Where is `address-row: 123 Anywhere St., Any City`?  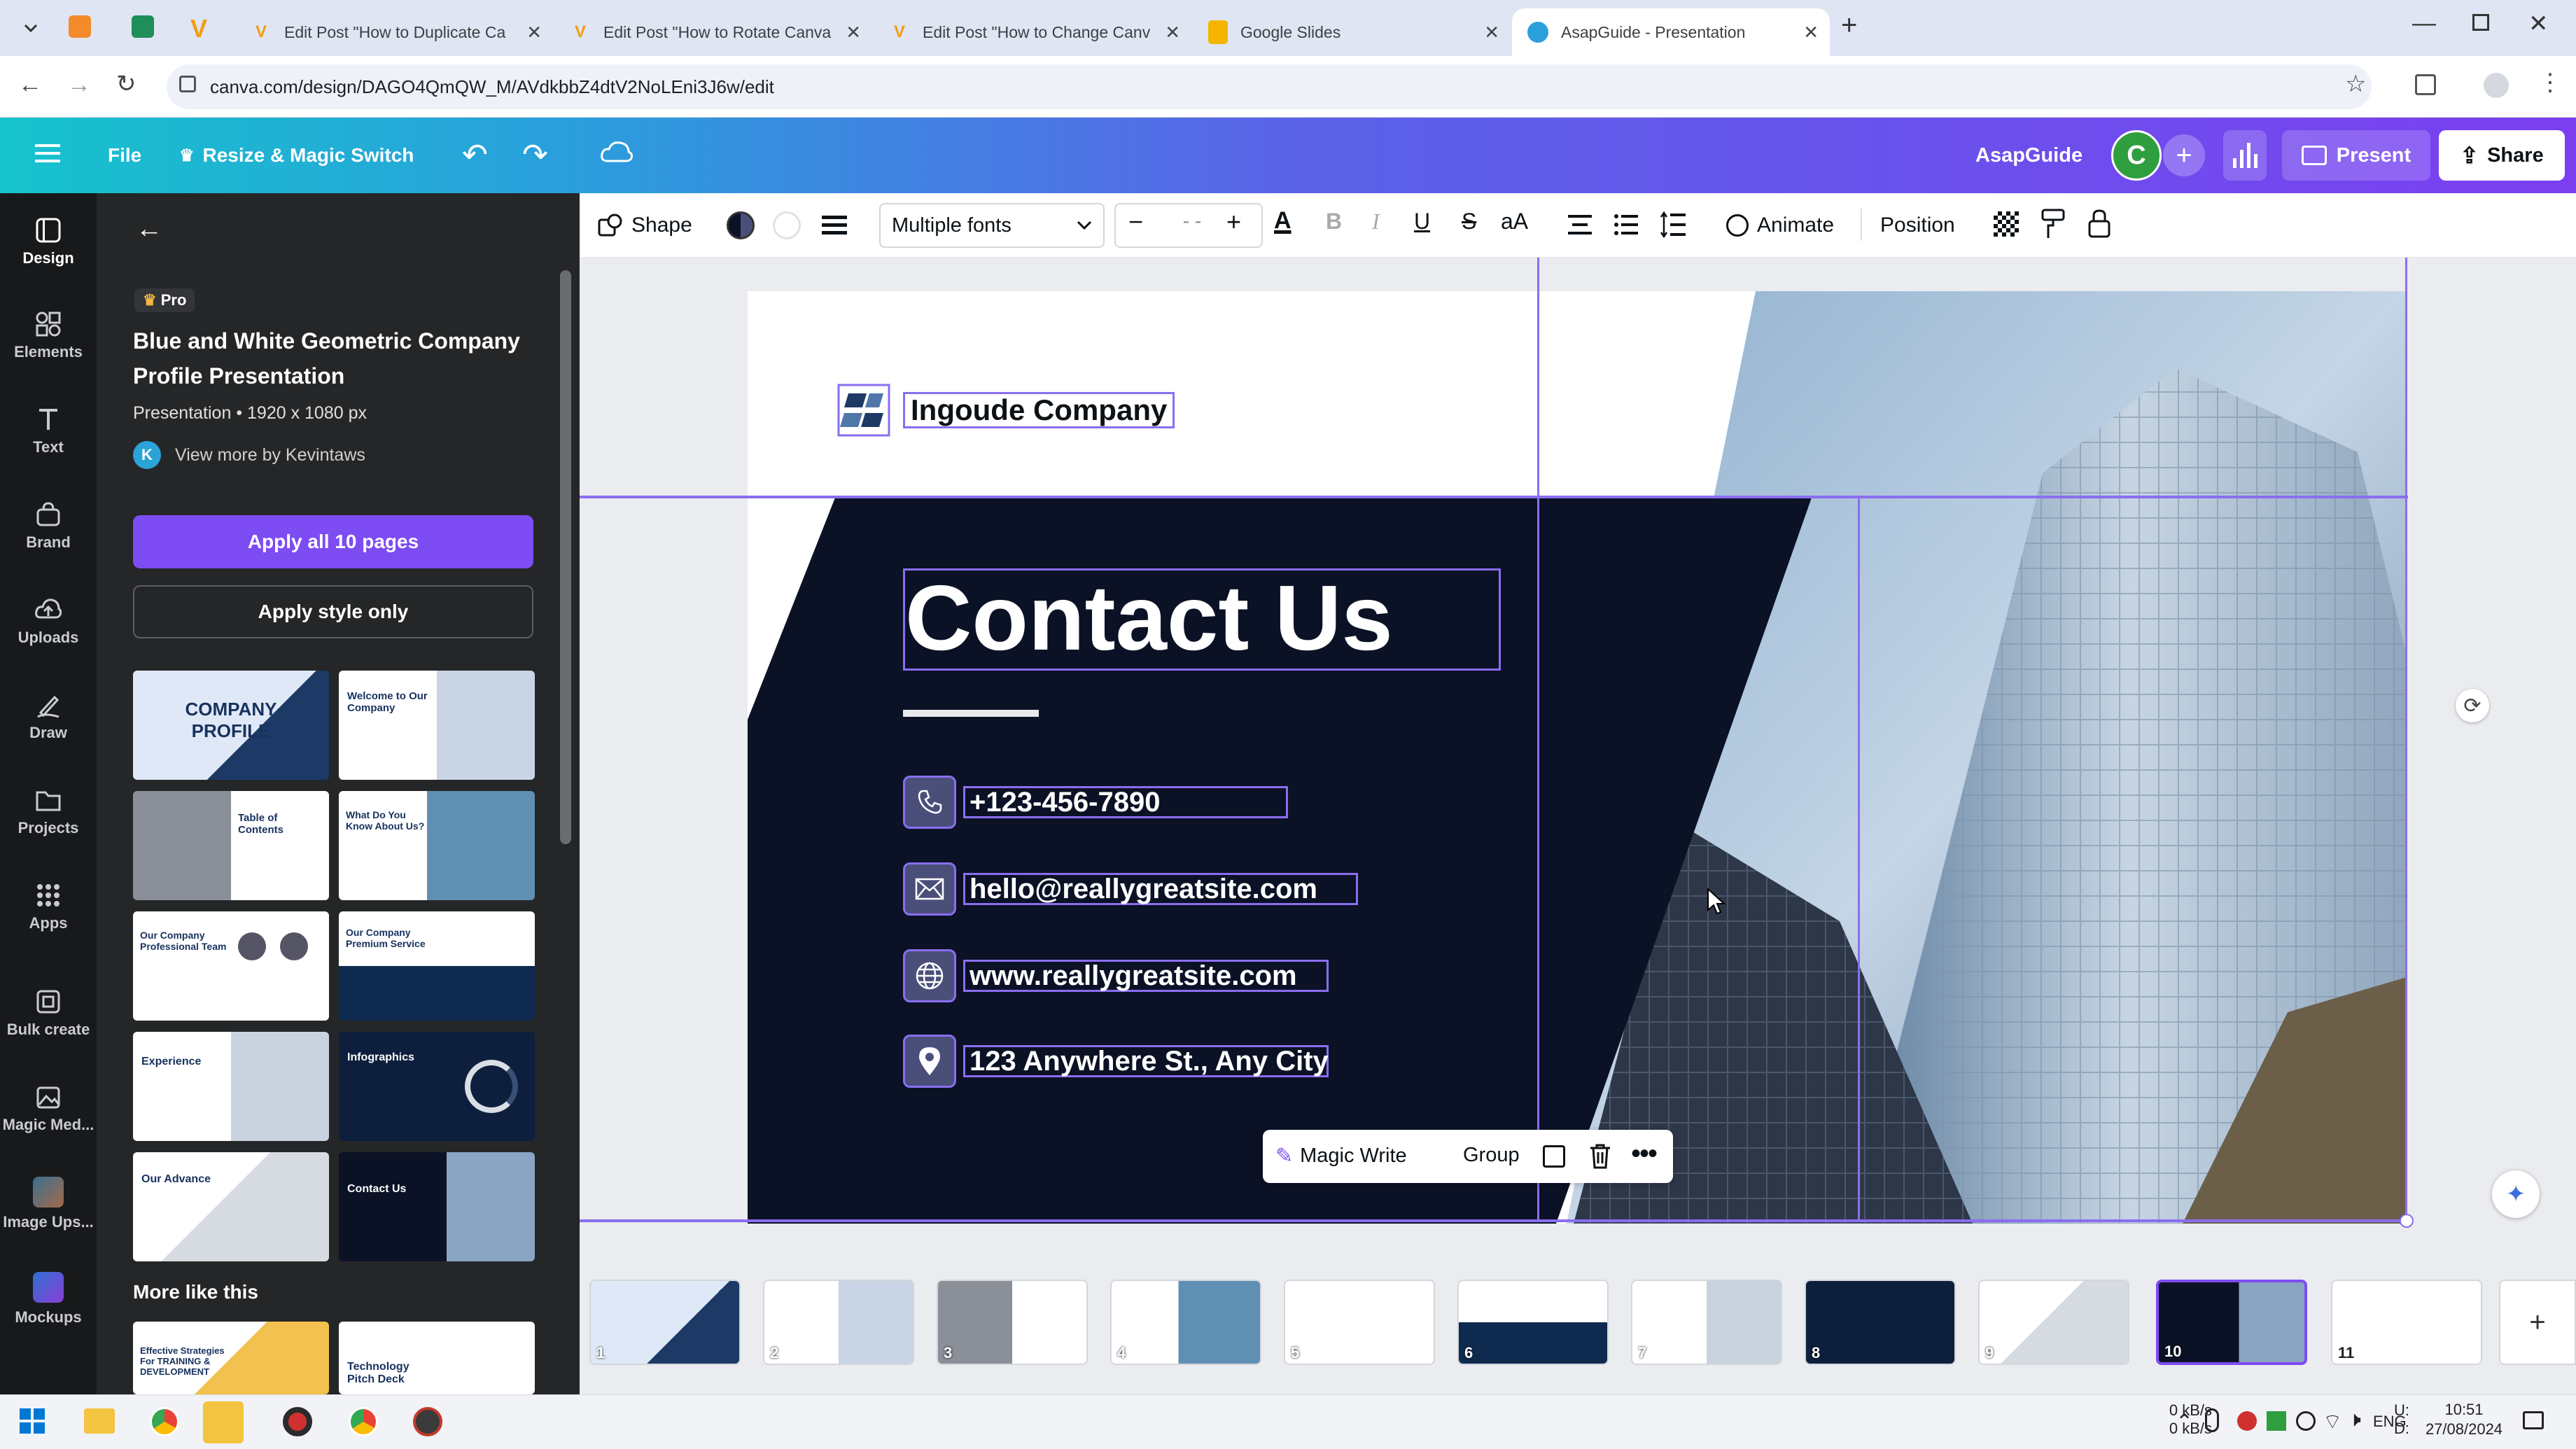 address-row: 123 Anywhere St., Any City is located at coordinates (1116, 1061).